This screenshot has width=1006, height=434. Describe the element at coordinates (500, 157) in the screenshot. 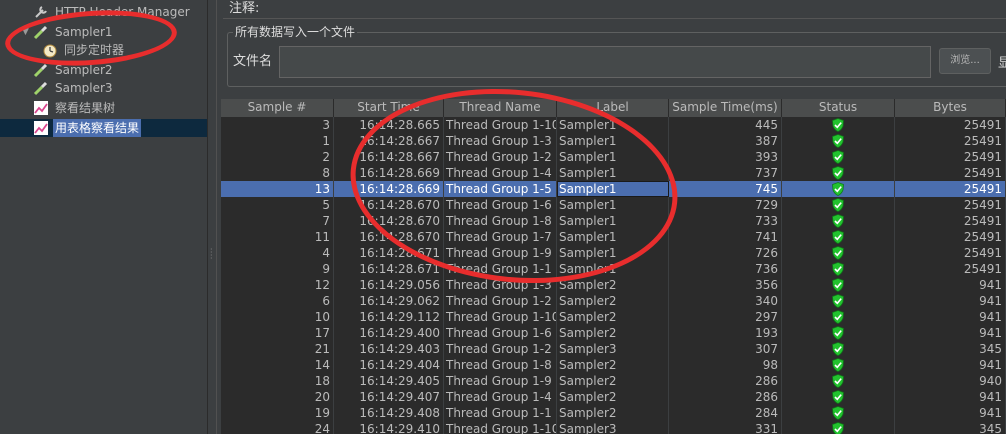

I see `cell-thread-name: Thread Group 1-2` at that location.